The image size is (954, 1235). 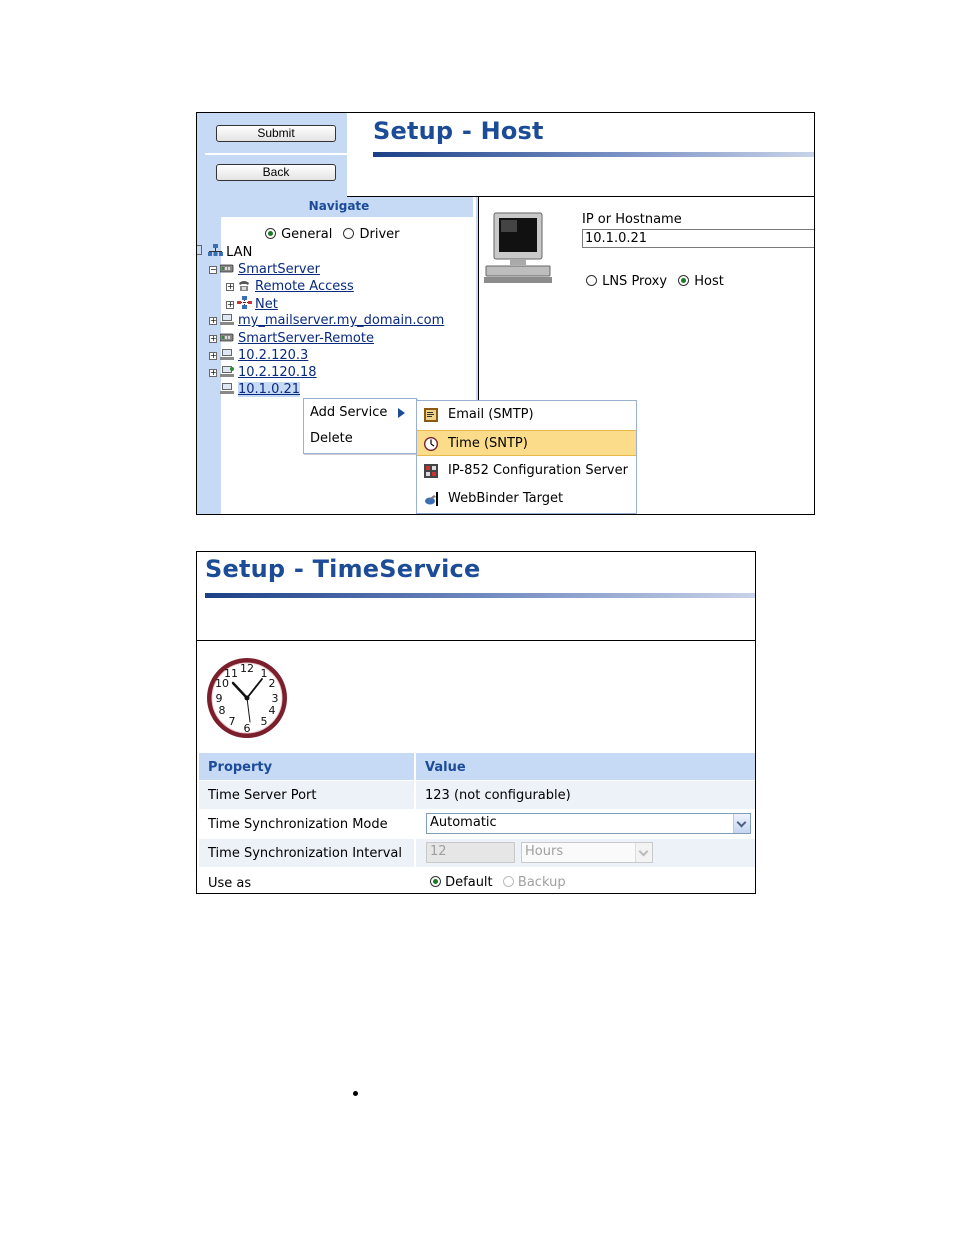 What do you see at coordinates (239, 252) in the screenshot?
I see `tree-root-label: LAN` at bounding box center [239, 252].